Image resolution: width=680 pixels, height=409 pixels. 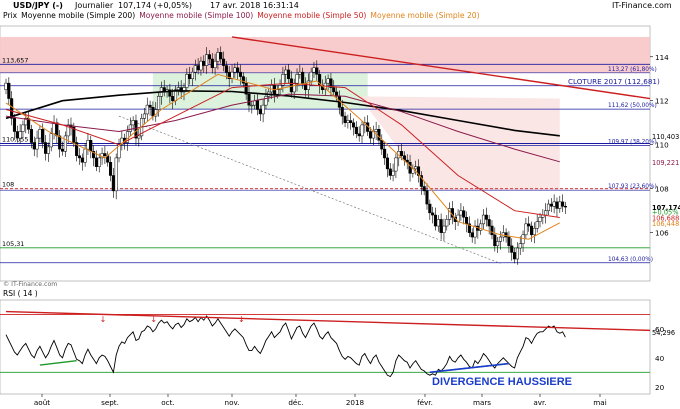 What do you see at coordinates (311, 15) in the screenshot?
I see `legend-item: Moyenne mobile (Simple 50)` at bounding box center [311, 15].